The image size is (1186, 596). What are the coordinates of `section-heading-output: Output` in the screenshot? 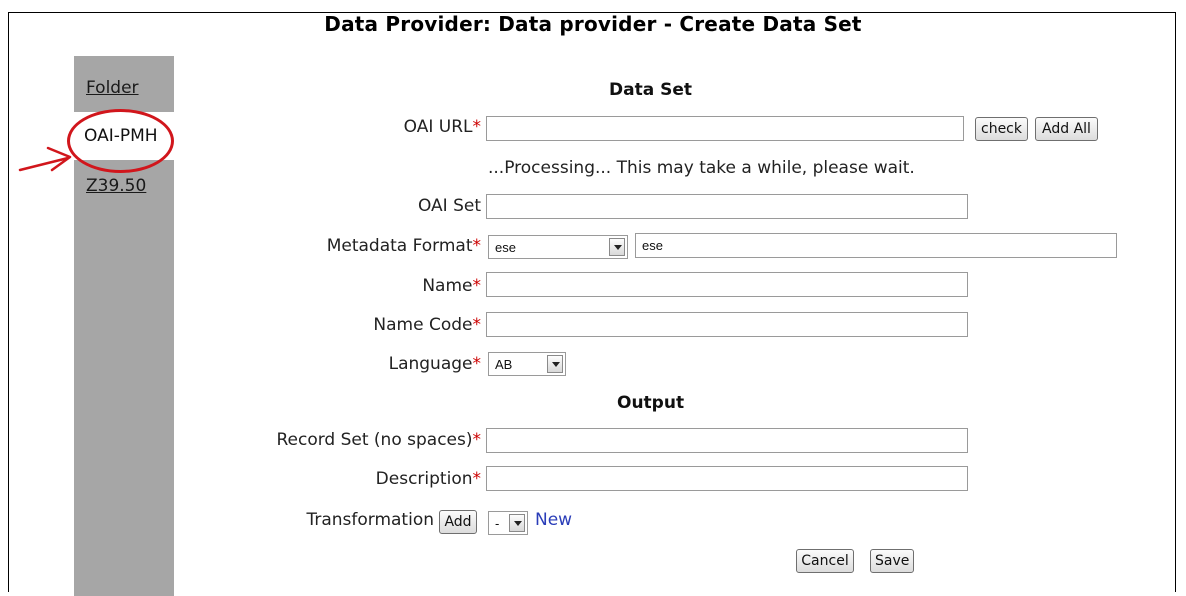 It's located at (651, 403).